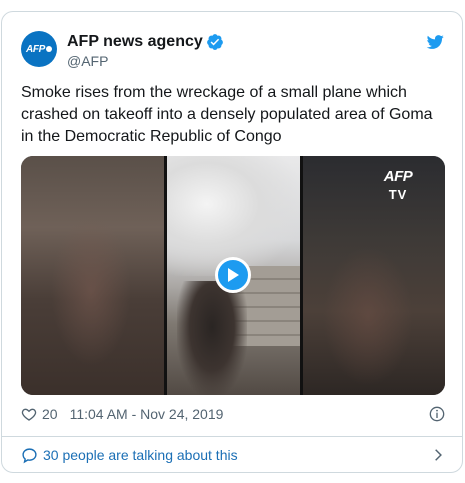 Image resolution: width=465 pixels, height=483 pixels. Describe the element at coordinates (233, 55) in the screenshot. I see `tweet-header: AFP AFP news agency @AFP` at that location.